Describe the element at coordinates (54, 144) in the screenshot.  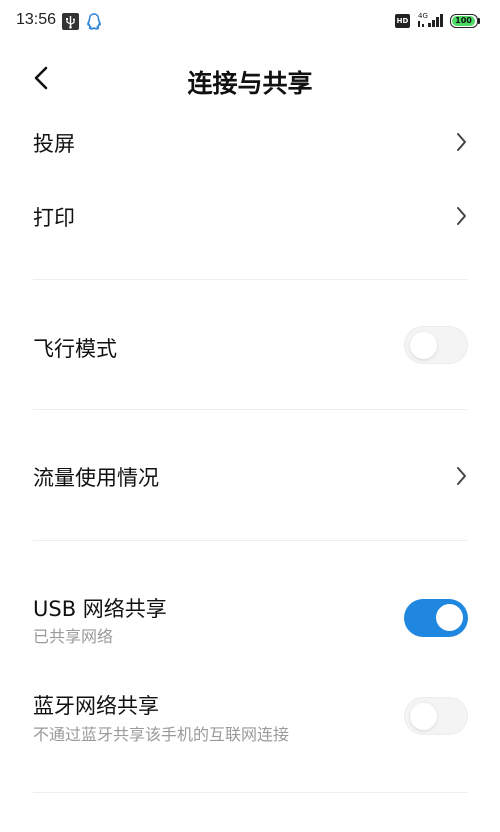
I see `cast-label: 投屏` at that location.